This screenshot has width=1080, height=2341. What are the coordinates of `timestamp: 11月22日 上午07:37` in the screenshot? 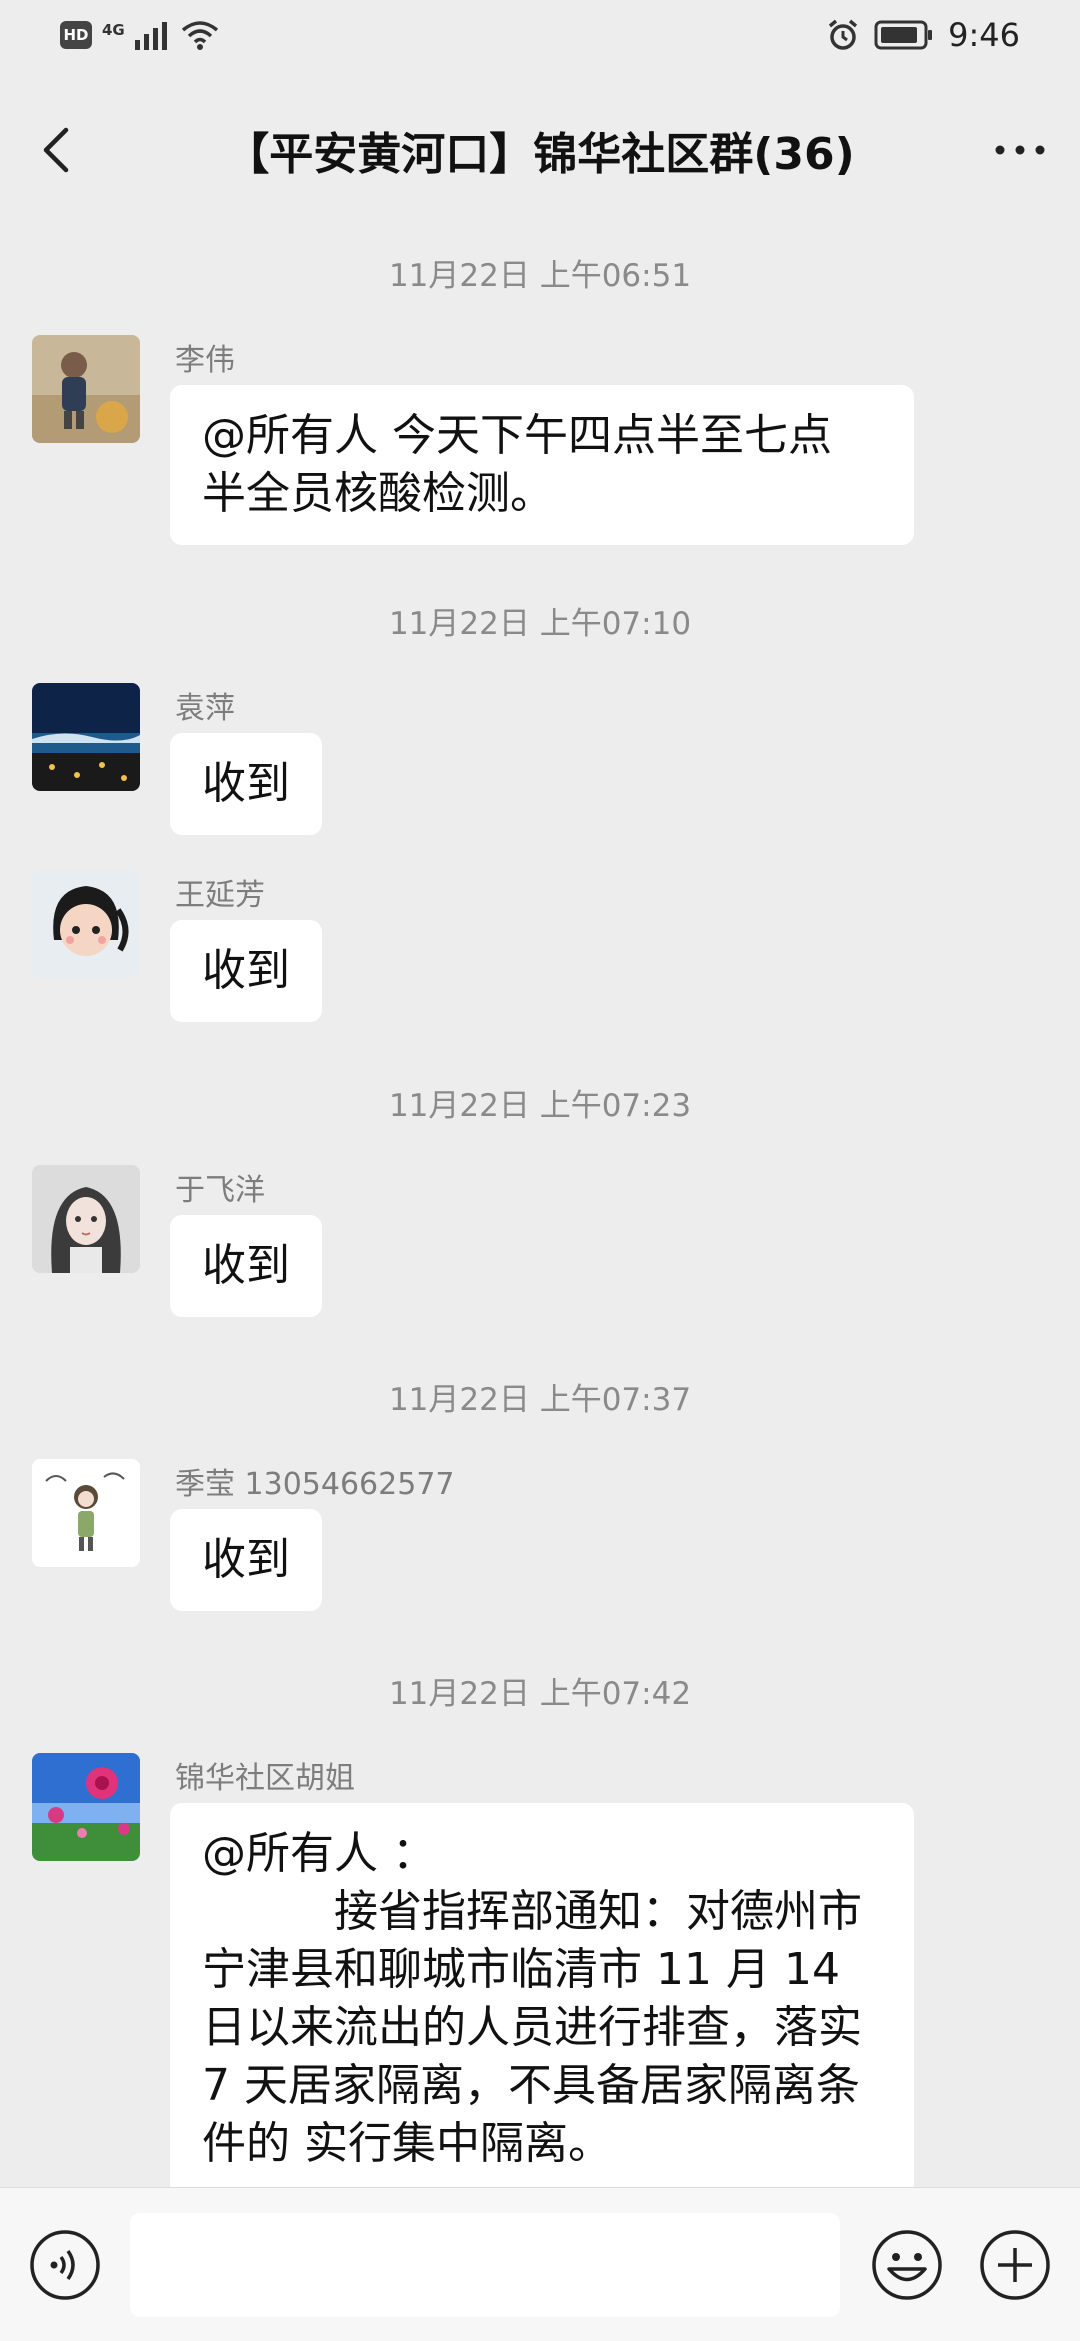 It's located at (540, 1400).